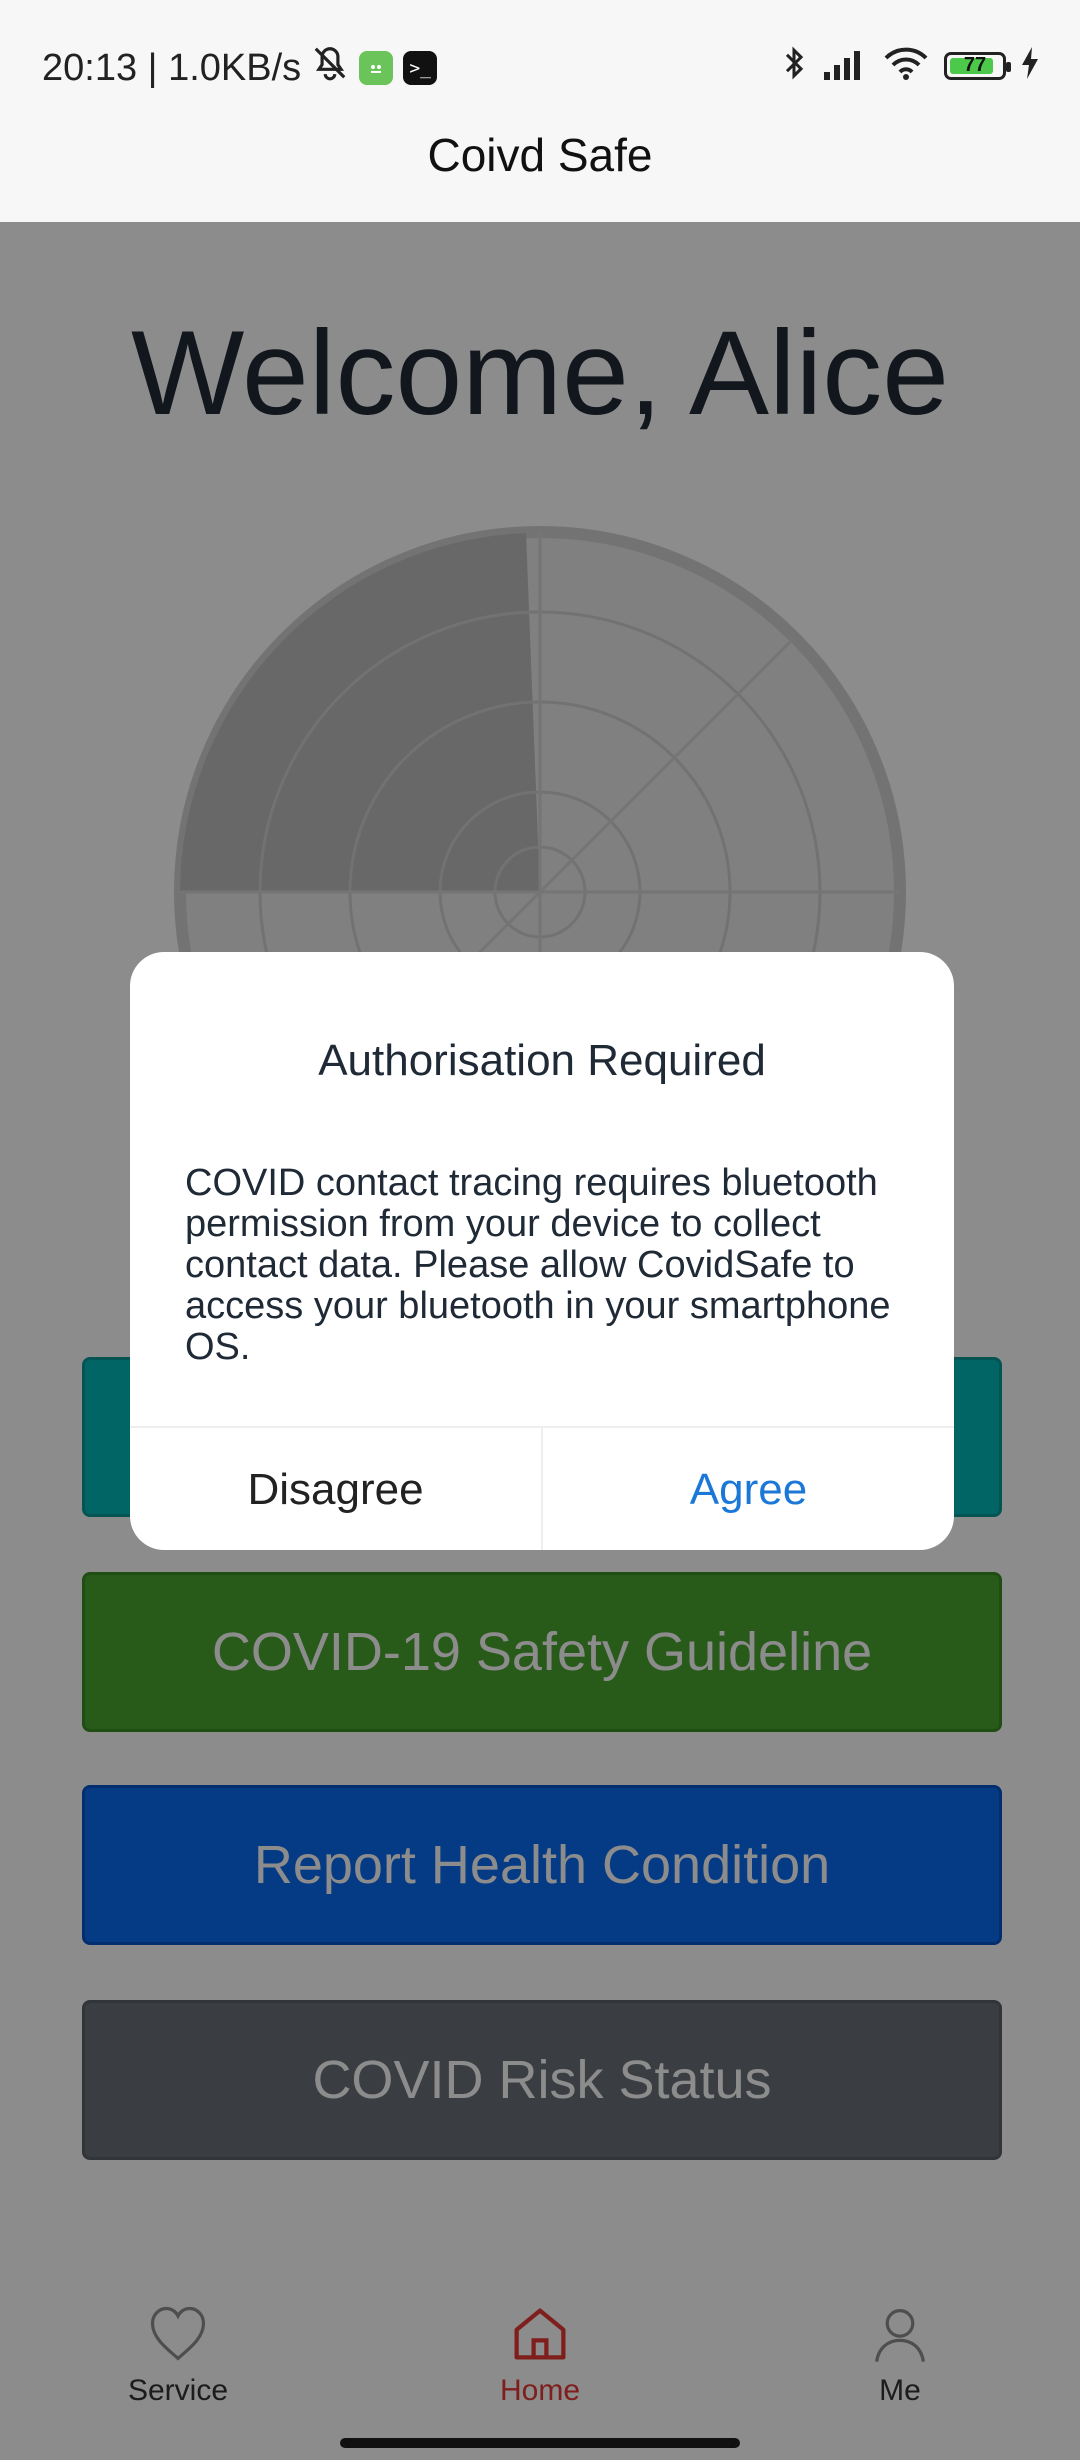  What do you see at coordinates (845, 65) in the screenshot?
I see `signal-icon` at bounding box center [845, 65].